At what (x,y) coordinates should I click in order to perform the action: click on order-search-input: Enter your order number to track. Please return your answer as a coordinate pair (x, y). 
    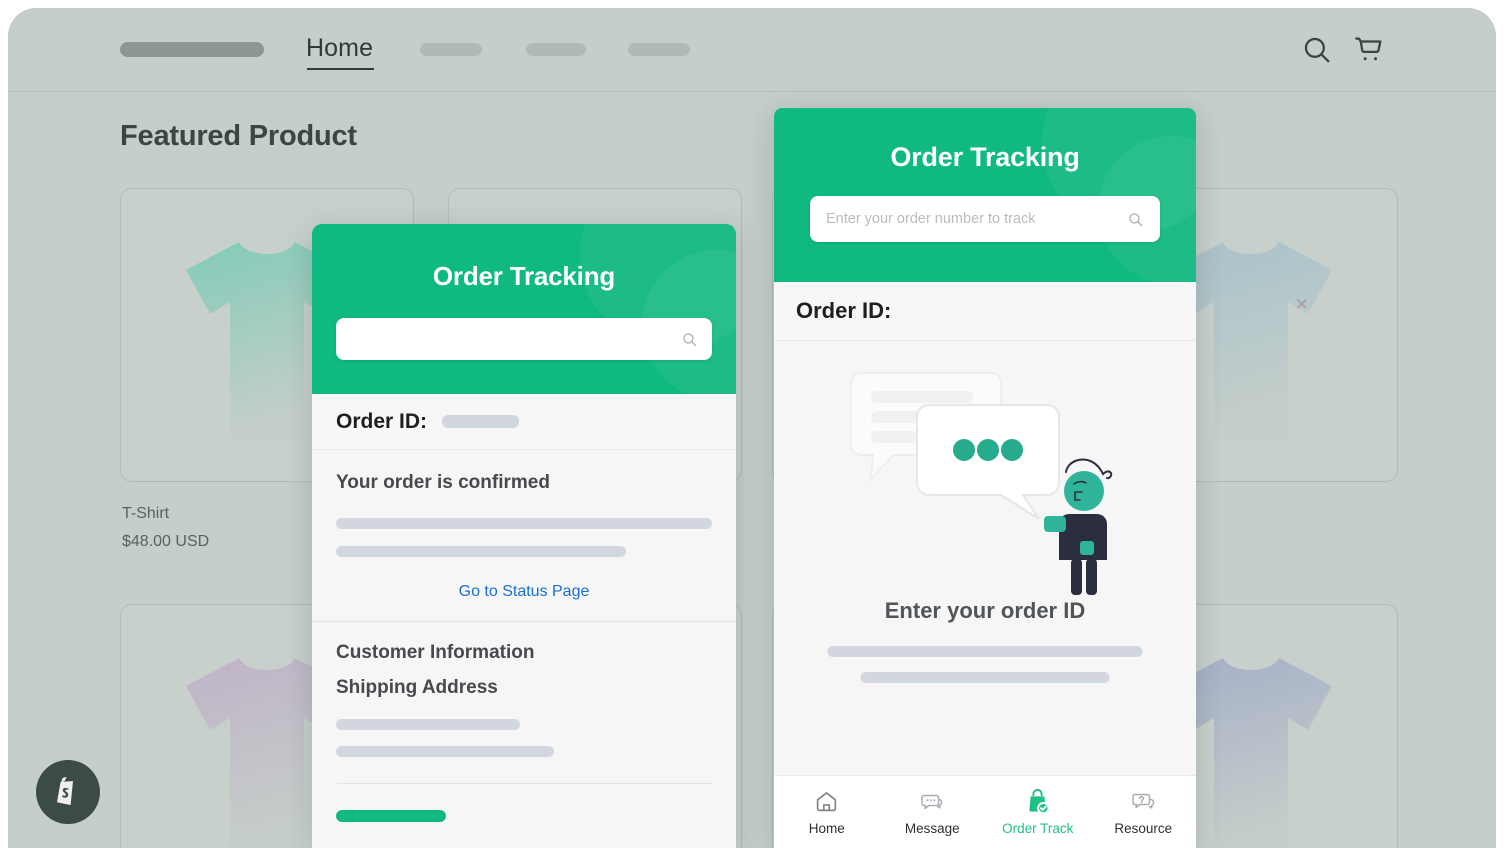
    Looking at the image, I should click on (985, 219).